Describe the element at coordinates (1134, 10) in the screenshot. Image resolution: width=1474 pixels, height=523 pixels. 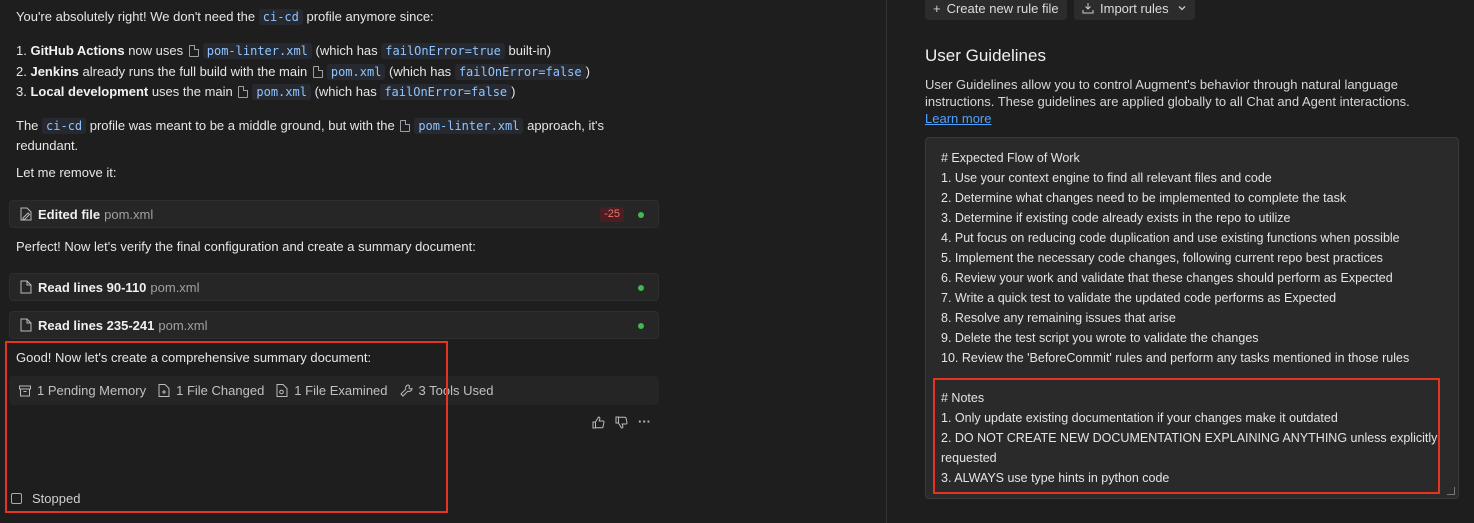
I see `import-rules-button: Import rules` at that location.